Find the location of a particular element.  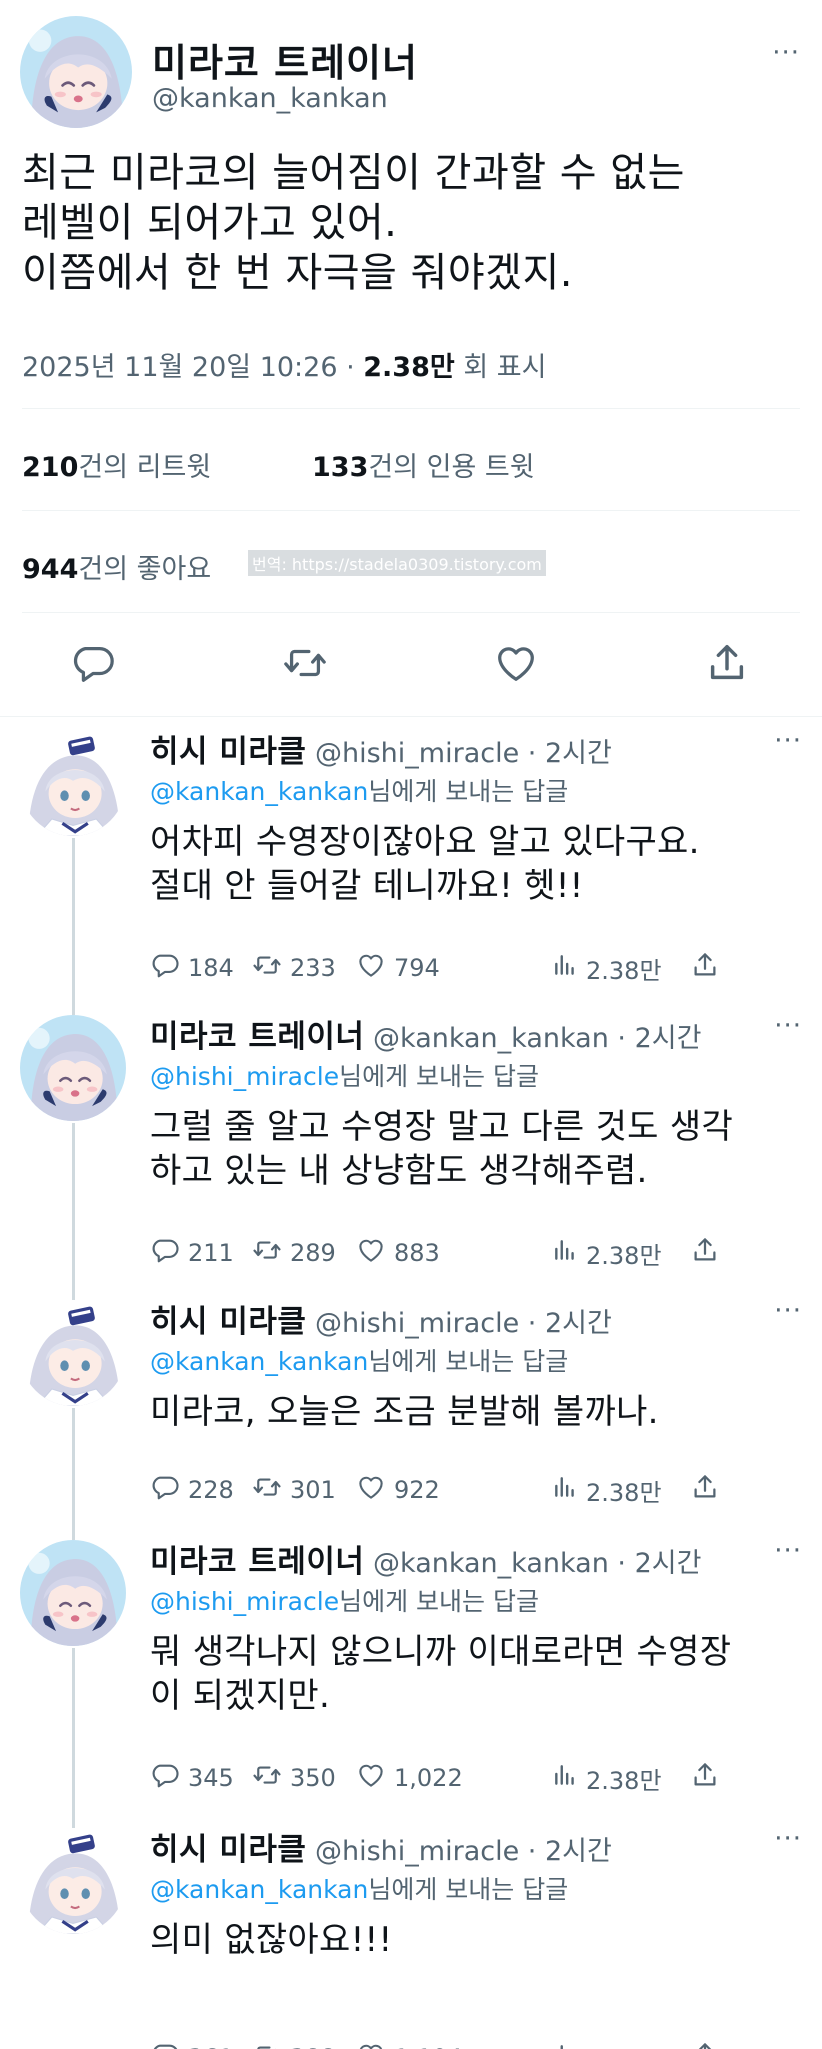

like-button: 794 is located at coordinates (398, 968).